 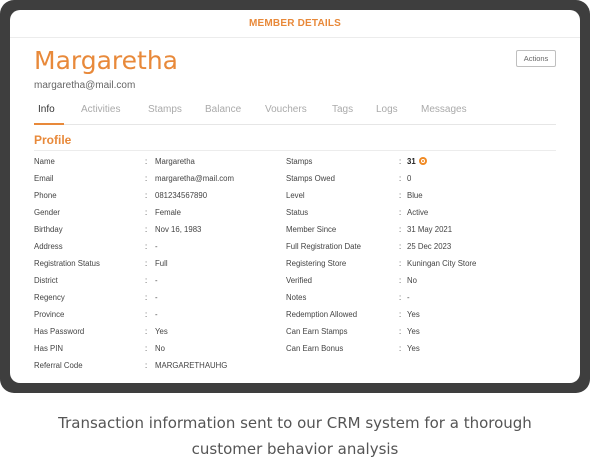 I want to click on field-value: Full, so click(x=161, y=263).